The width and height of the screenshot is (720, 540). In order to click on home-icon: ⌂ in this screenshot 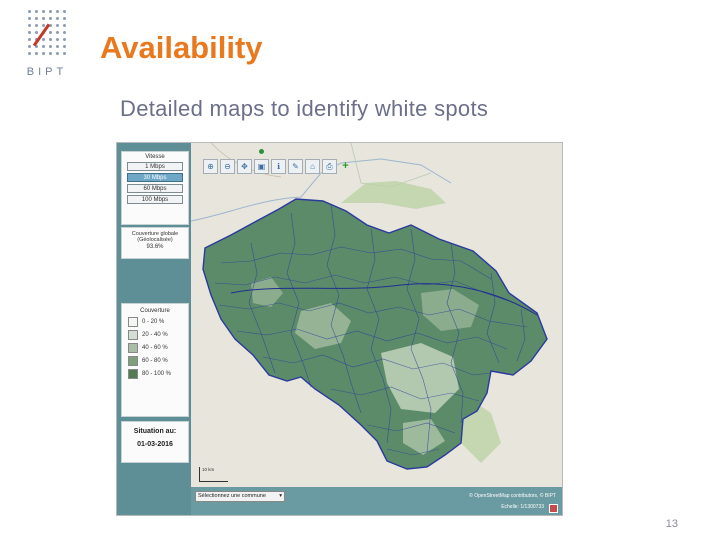, I will do `click(312, 166)`.